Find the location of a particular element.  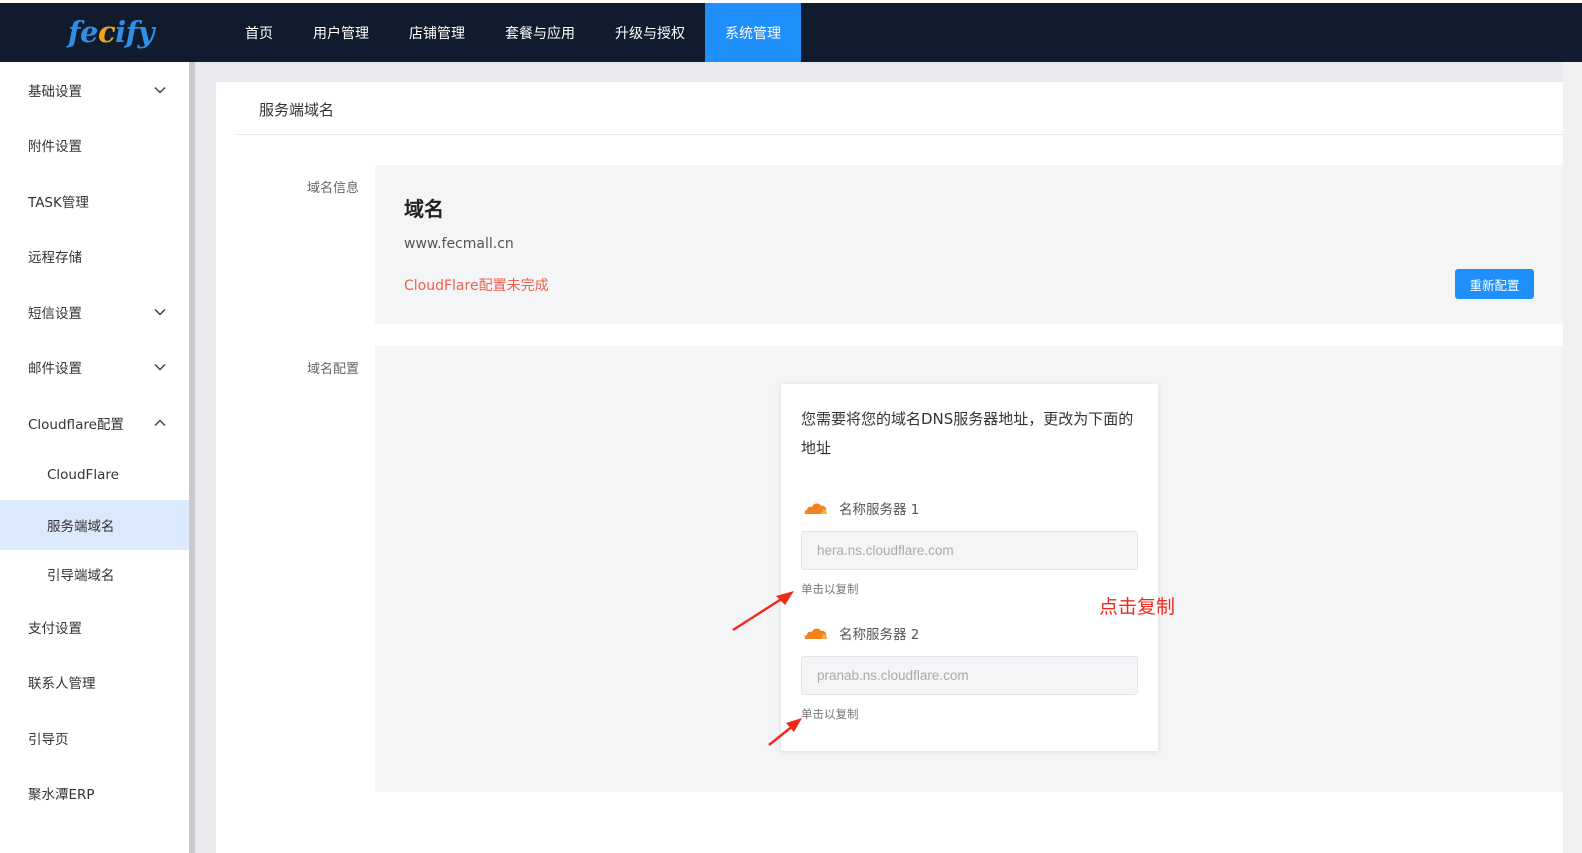

top-navbar: fecify 首页 用户管理 店铺管理 套餐与应用 升级与授权 系统管理 is located at coordinates (791, 31).